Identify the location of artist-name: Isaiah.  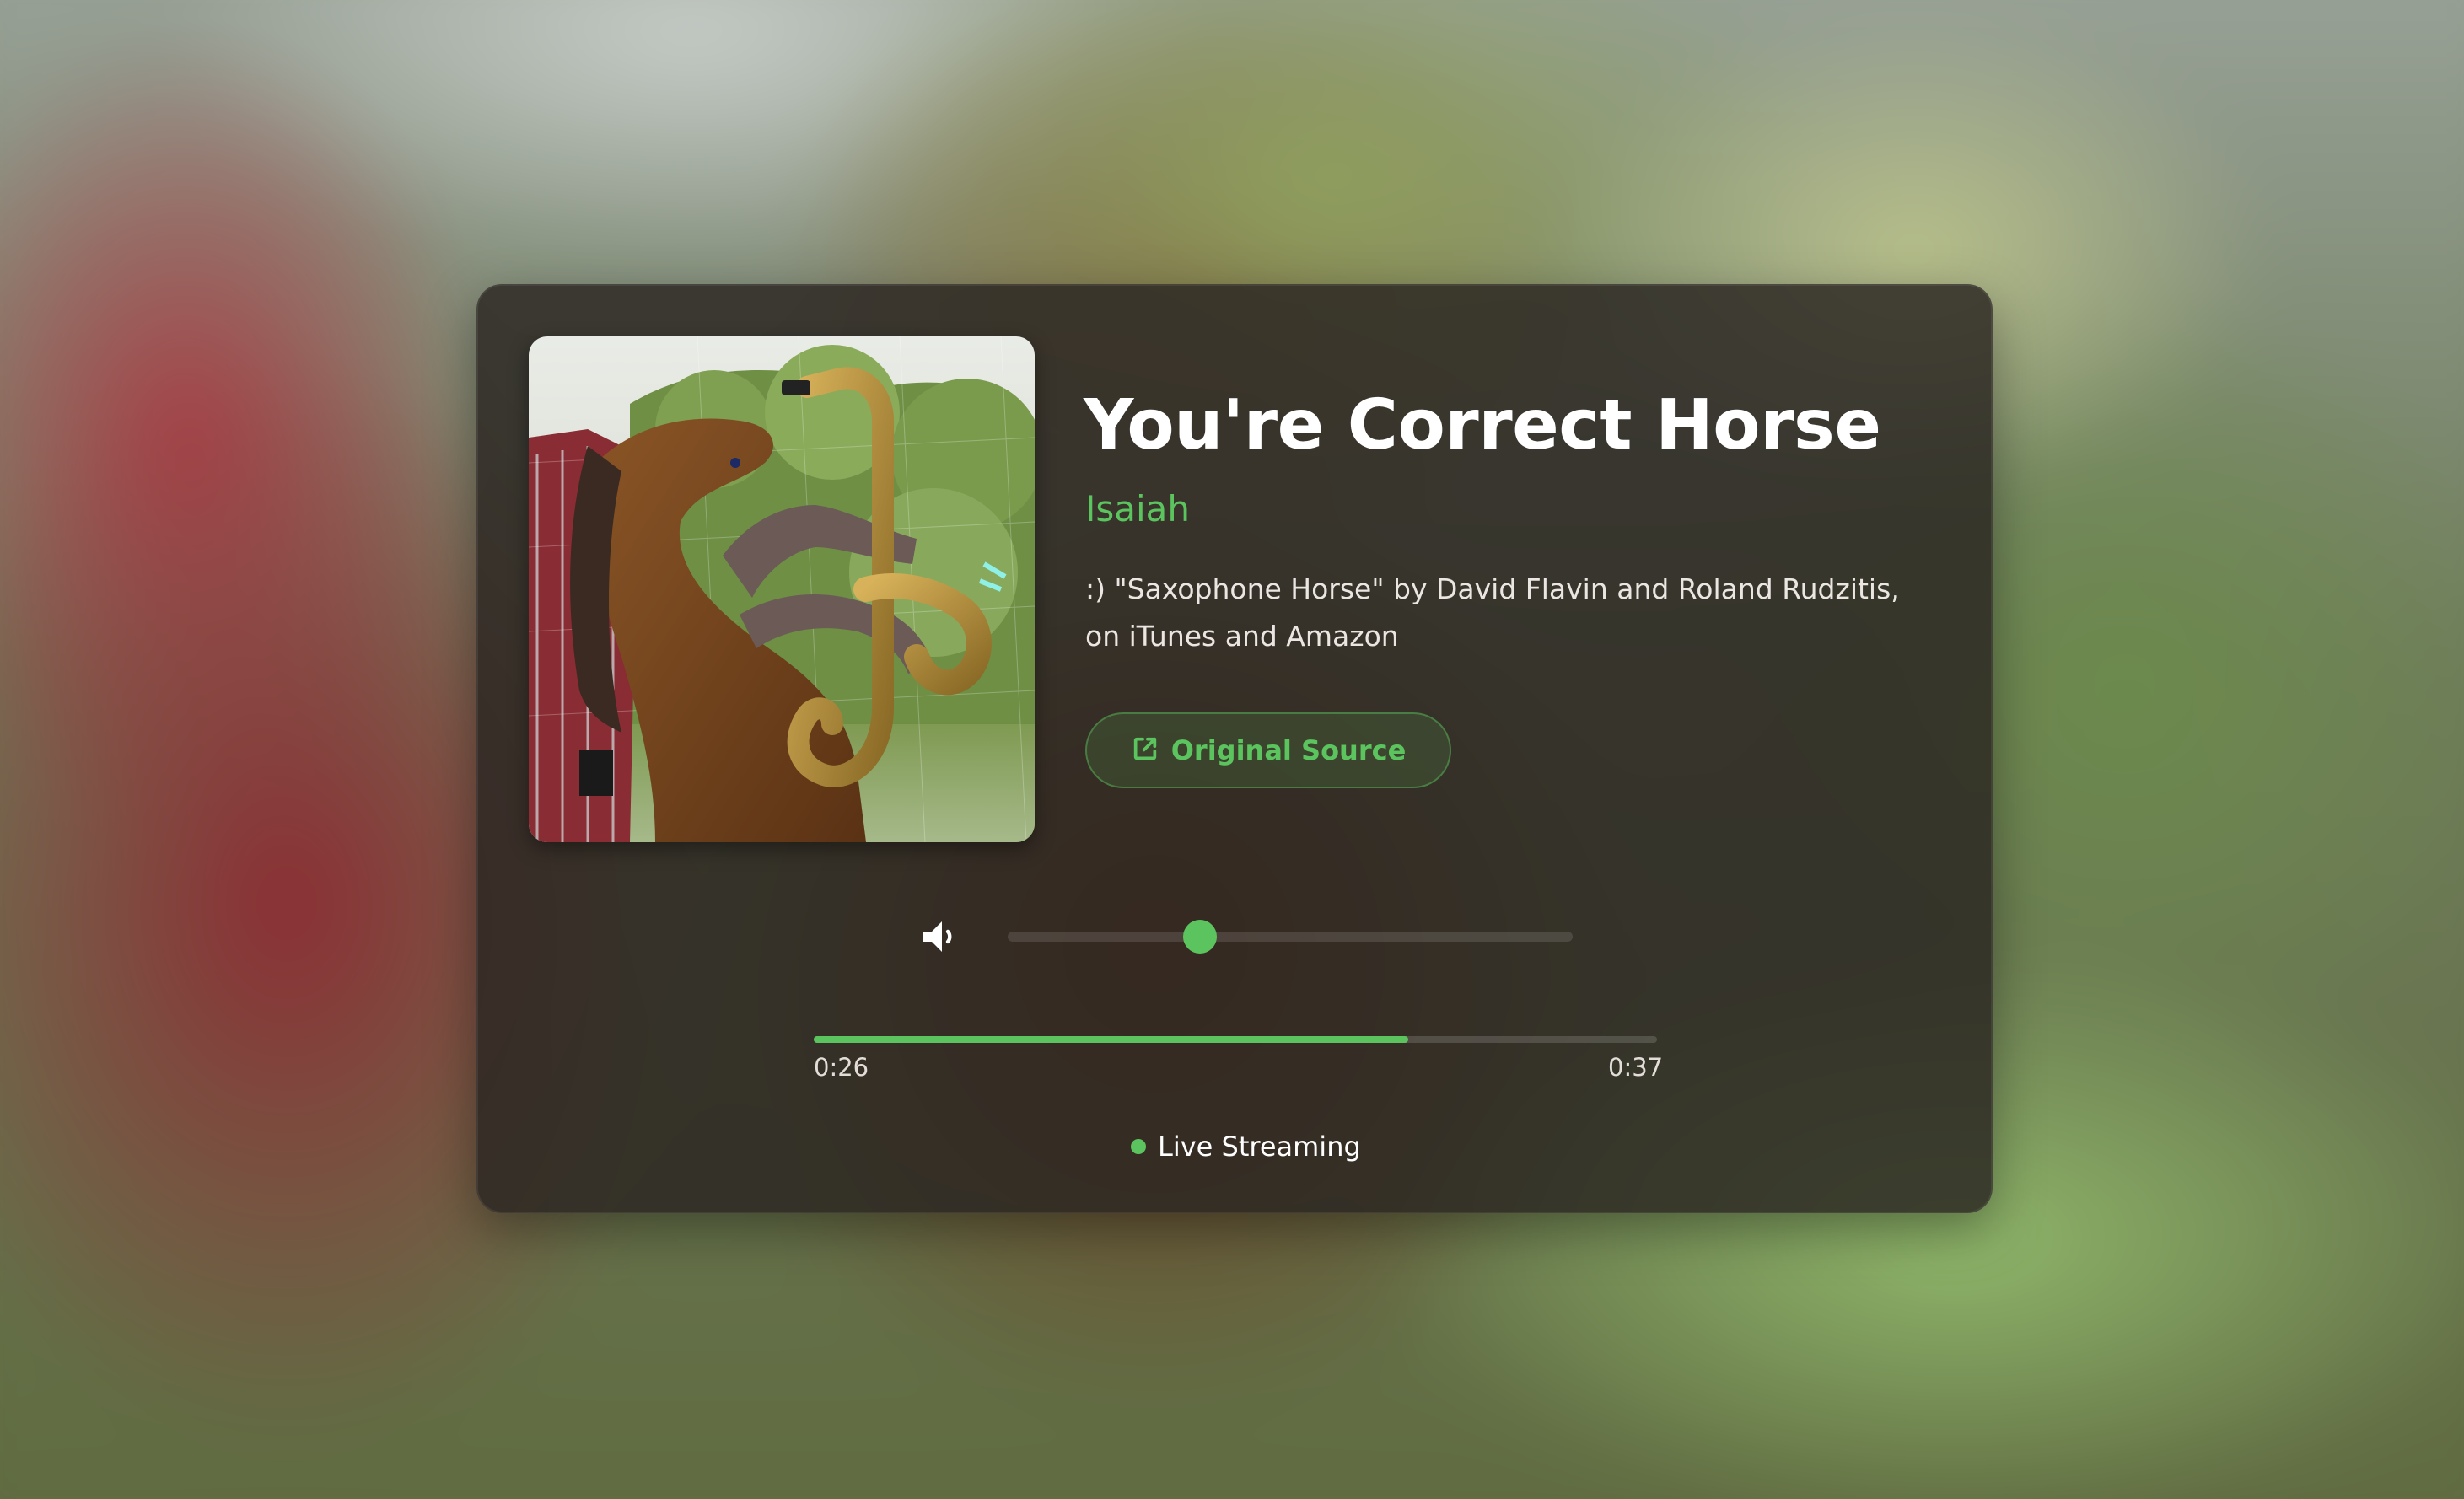
(1138, 508).